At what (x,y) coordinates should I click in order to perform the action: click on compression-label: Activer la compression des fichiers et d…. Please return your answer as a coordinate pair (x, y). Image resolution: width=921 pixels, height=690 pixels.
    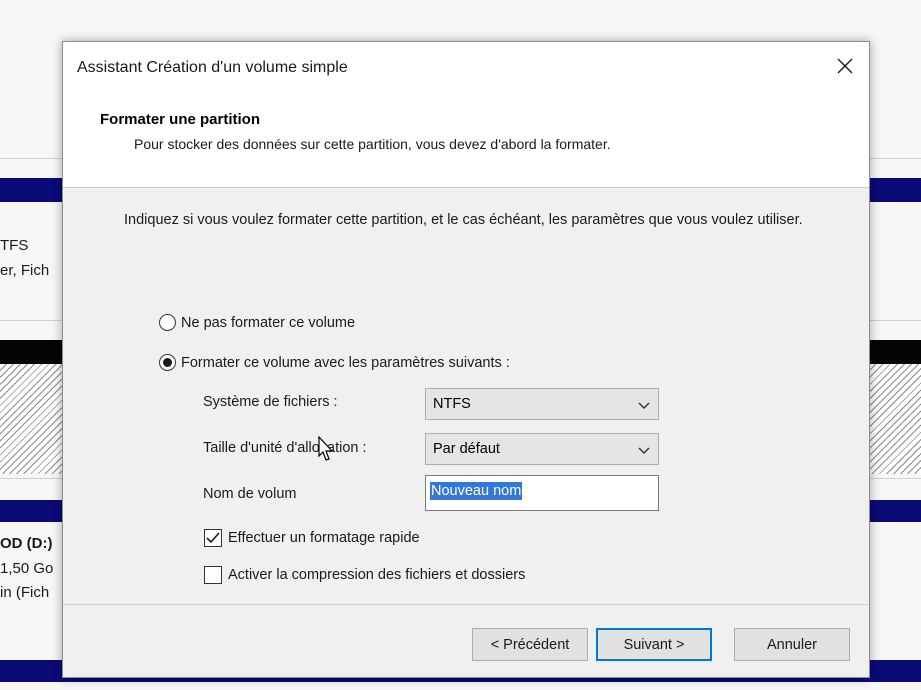
    Looking at the image, I should click on (377, 575).